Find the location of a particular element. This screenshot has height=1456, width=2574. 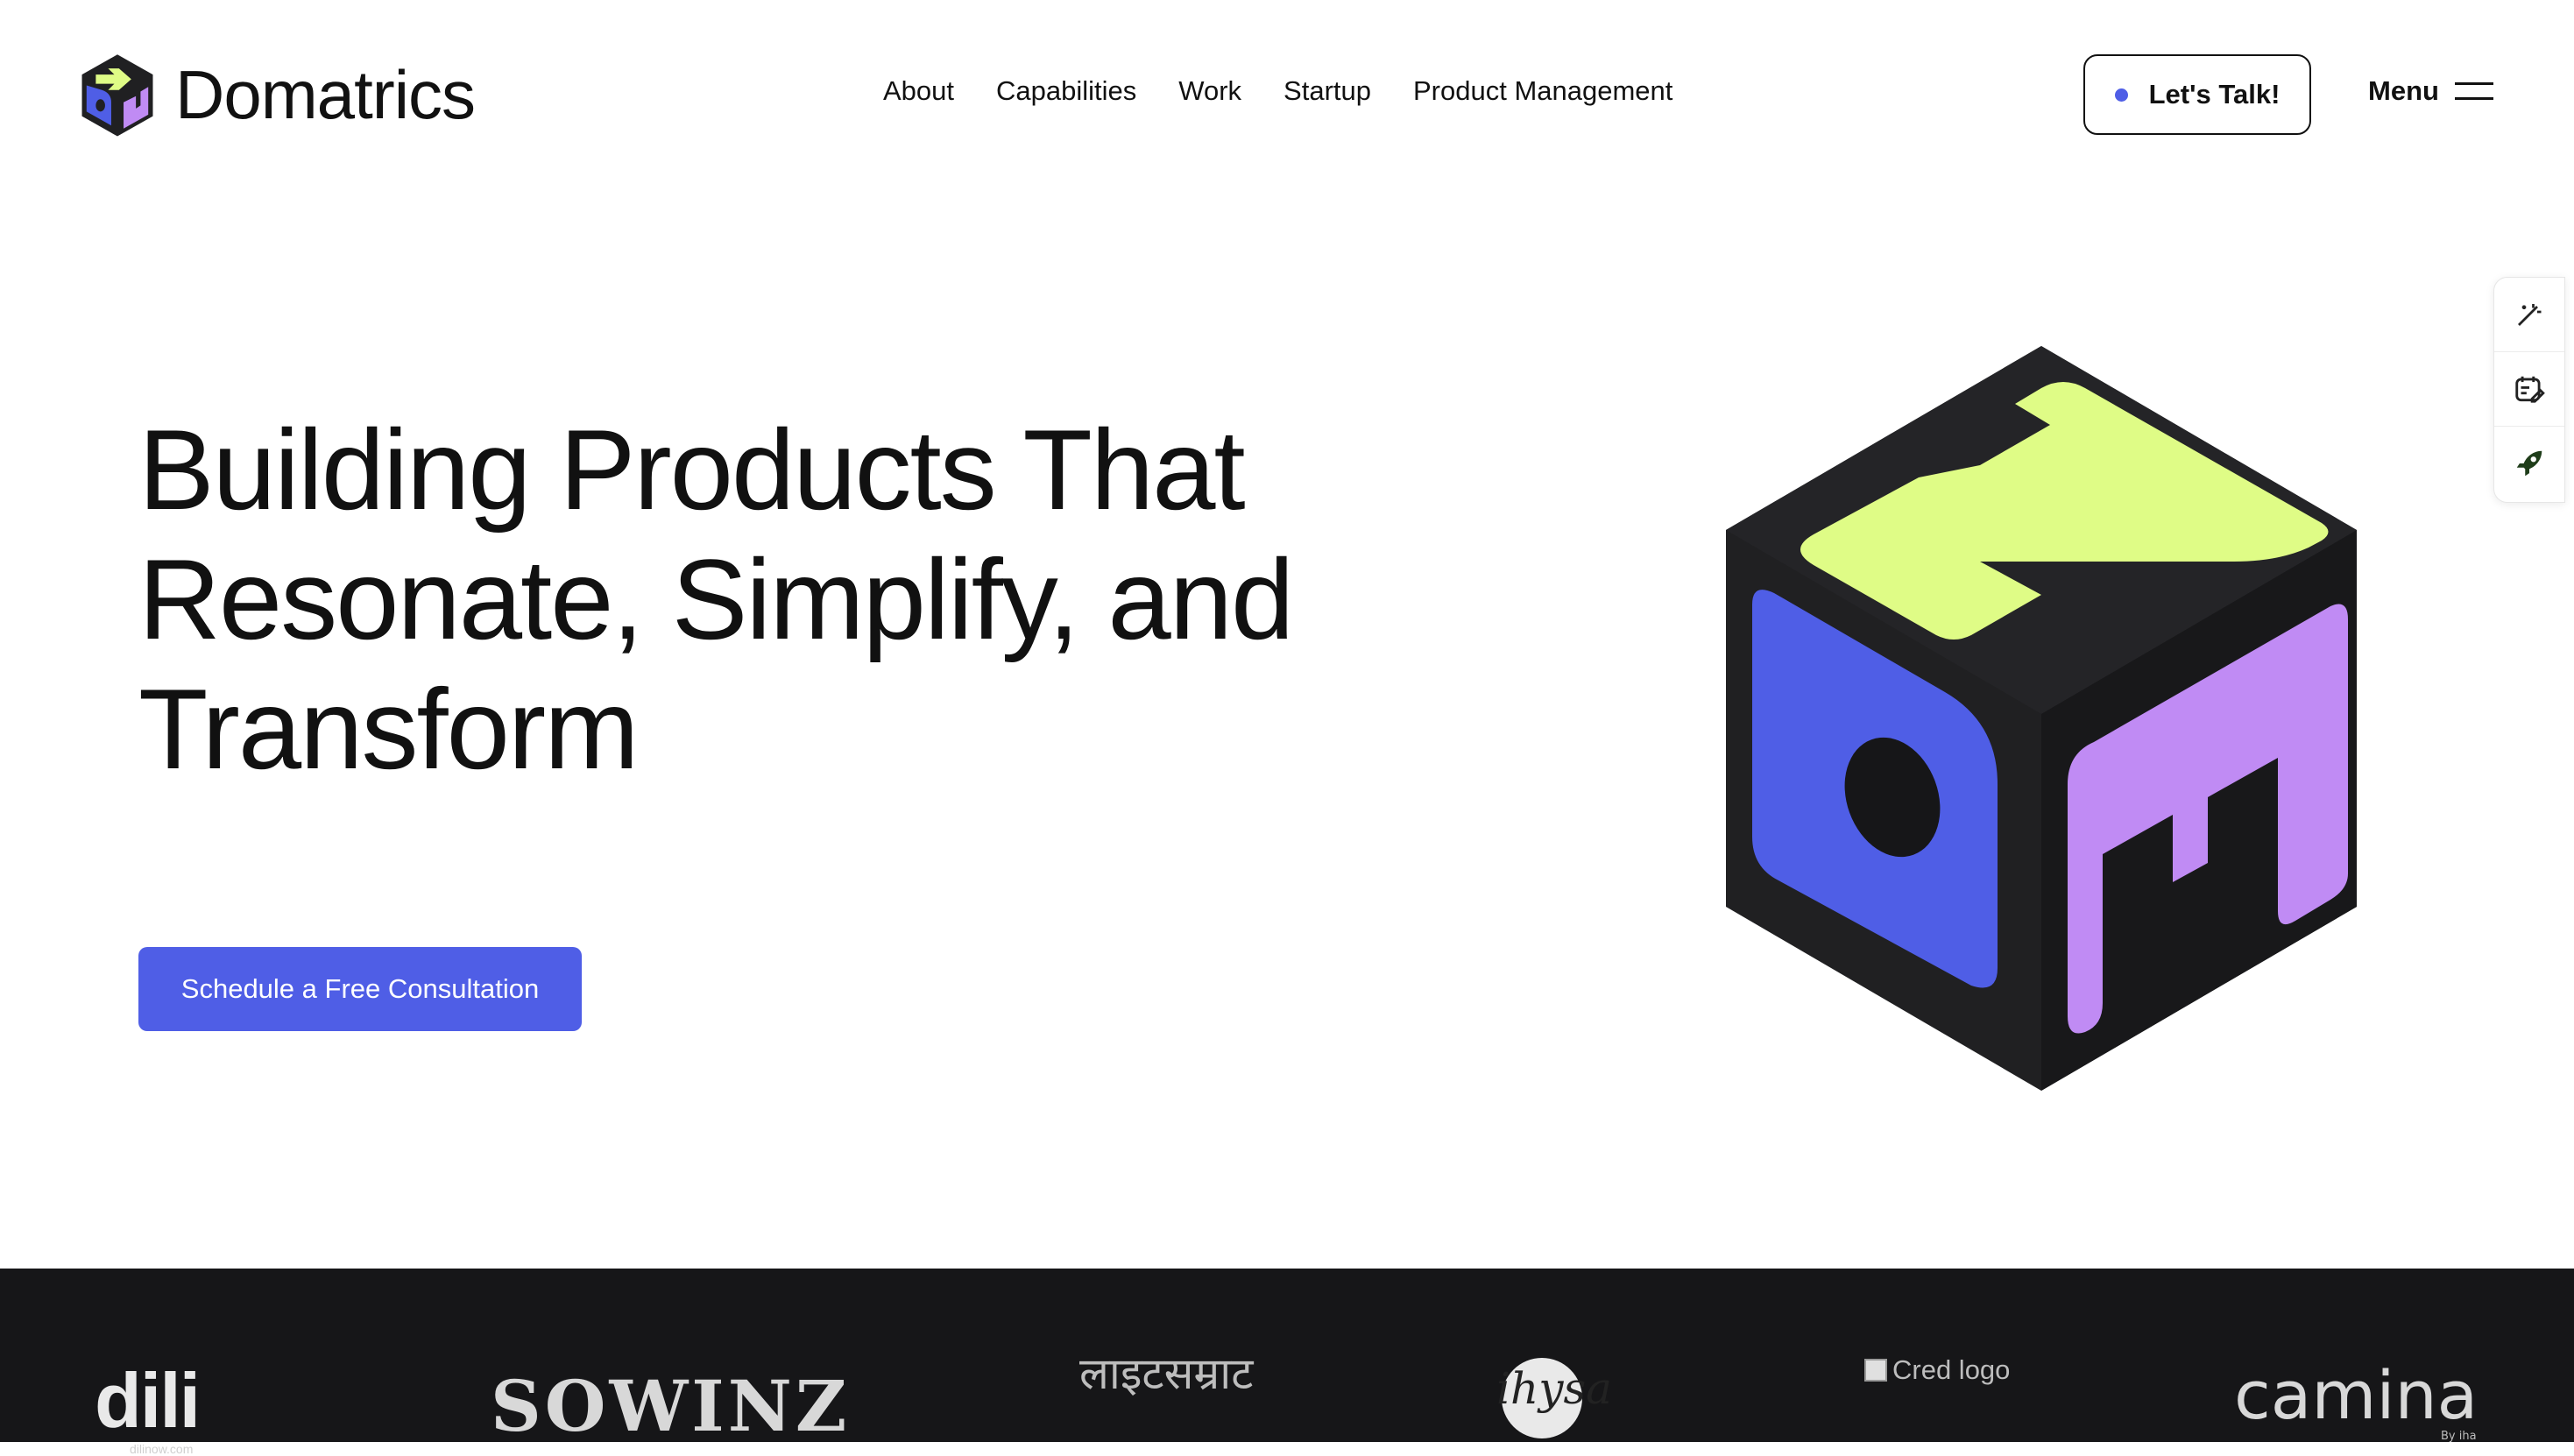

sowinz-logo-text: SOWINZ is located at coordinates (671, 1406).